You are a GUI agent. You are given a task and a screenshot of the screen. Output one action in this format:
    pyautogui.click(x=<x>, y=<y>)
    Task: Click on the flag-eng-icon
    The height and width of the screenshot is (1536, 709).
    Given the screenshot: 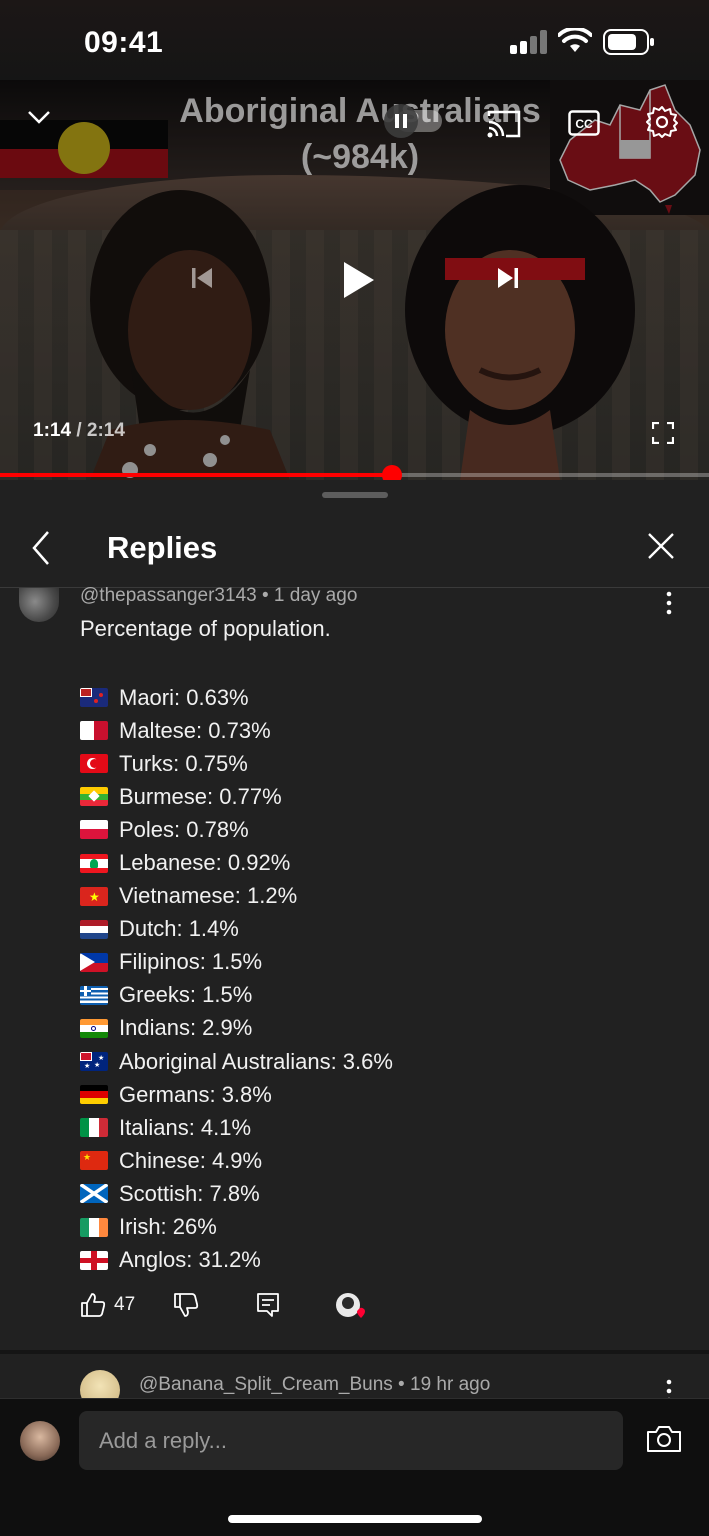 What is the action you would take?
    pyautogui.click(x=94, y=1260)
    